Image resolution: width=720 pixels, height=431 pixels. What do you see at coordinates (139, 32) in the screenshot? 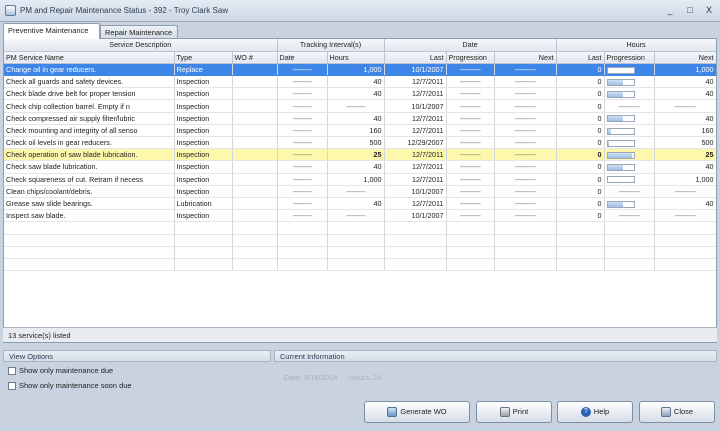
I see `tab-repair-maintenance: Repair Maintenance` at bounding box center [139, 32].